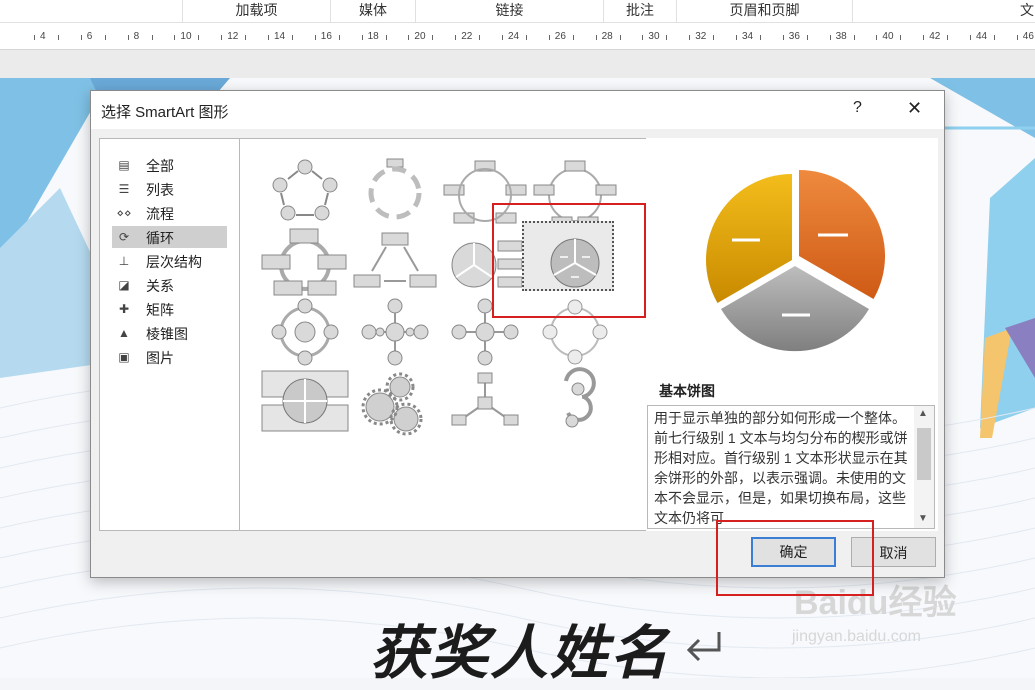 The image size is (1035, 690). What do you see at coordinates (169, 285) in the screenshot?
I see `category-item-relationship: ◪ 关系` at bounding box center [169, 285].